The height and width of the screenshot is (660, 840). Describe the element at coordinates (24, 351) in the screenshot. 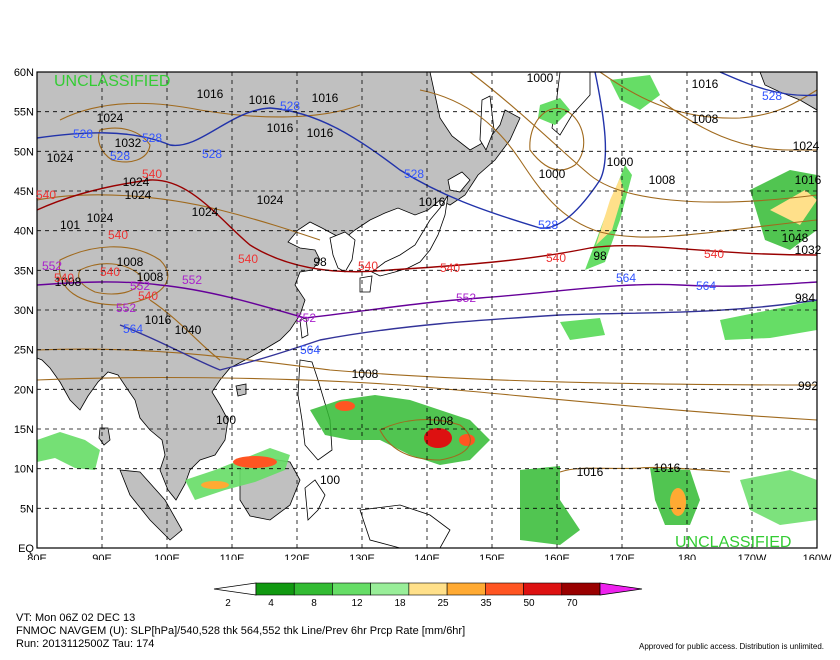

I see `latitude-label: 25N` at that location.